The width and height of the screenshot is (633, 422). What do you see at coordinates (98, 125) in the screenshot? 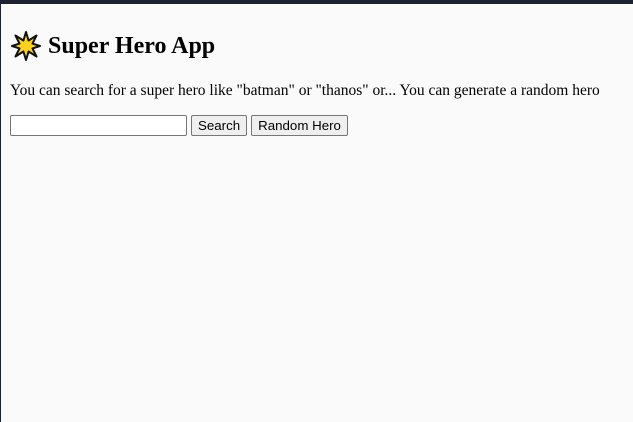
I see `search-input` at bounding box center [98, 125].